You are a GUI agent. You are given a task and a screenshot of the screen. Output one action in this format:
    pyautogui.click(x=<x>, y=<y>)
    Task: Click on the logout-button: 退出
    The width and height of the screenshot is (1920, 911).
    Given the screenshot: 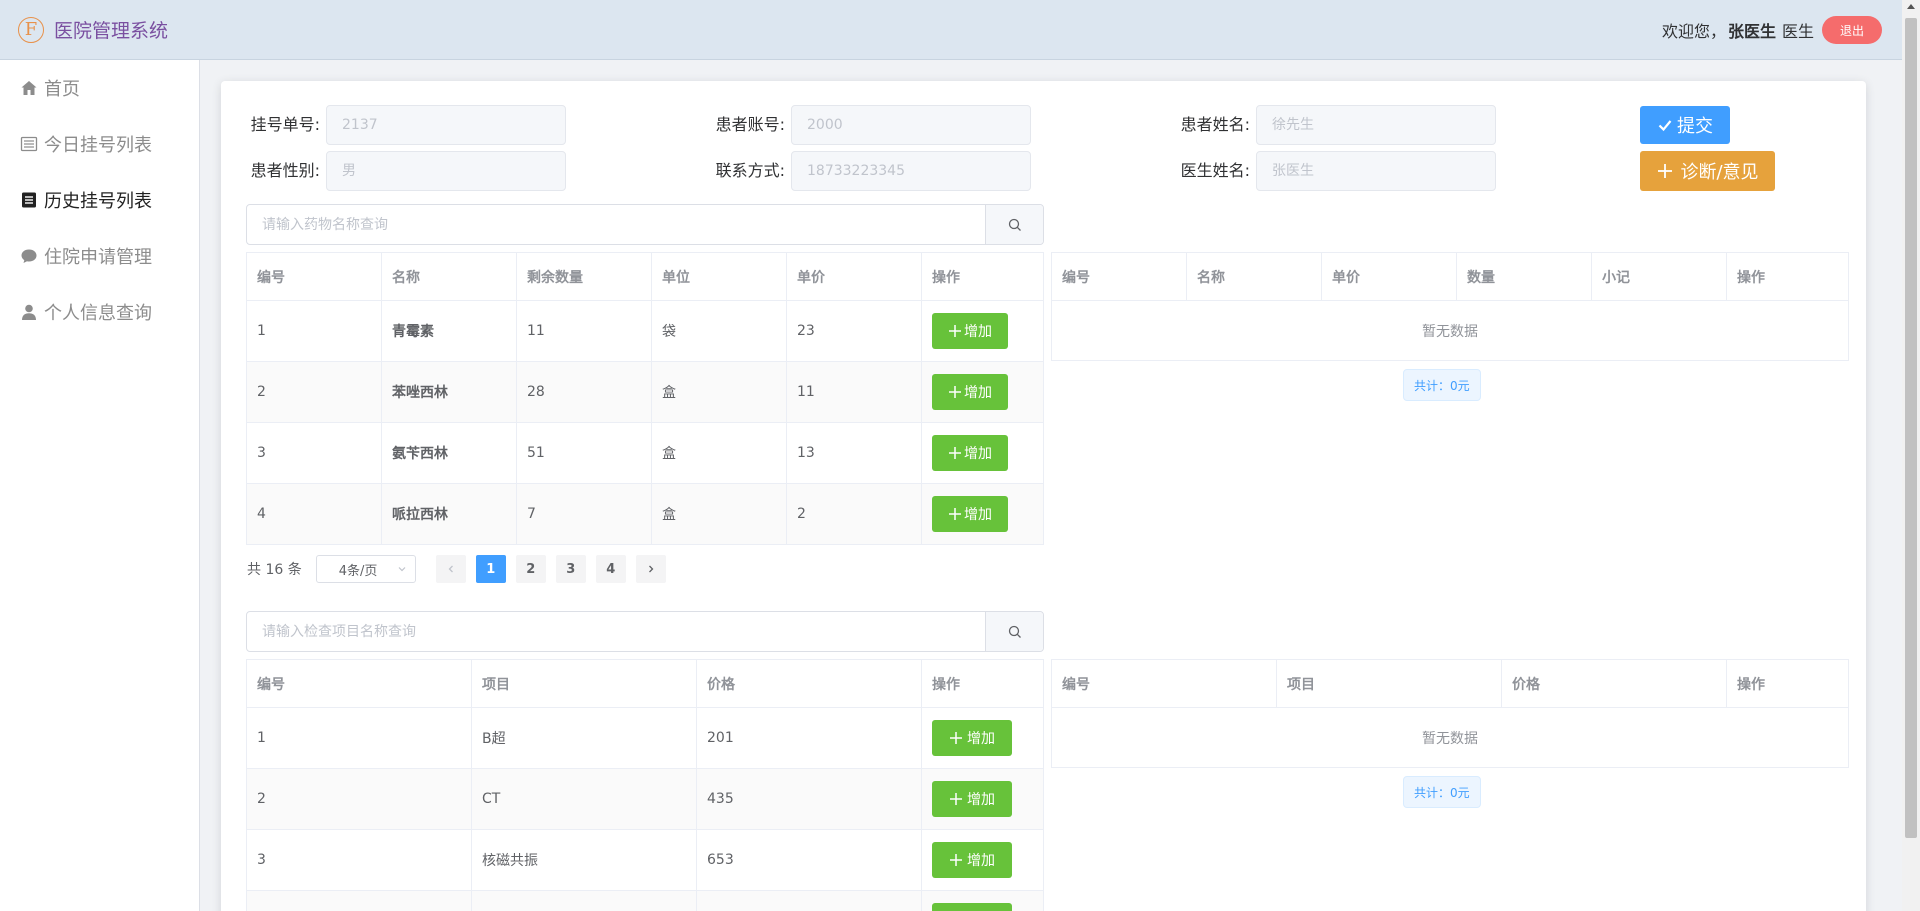 What is the action you would take?
    pyautogui.click(x=1851, y=30)
    